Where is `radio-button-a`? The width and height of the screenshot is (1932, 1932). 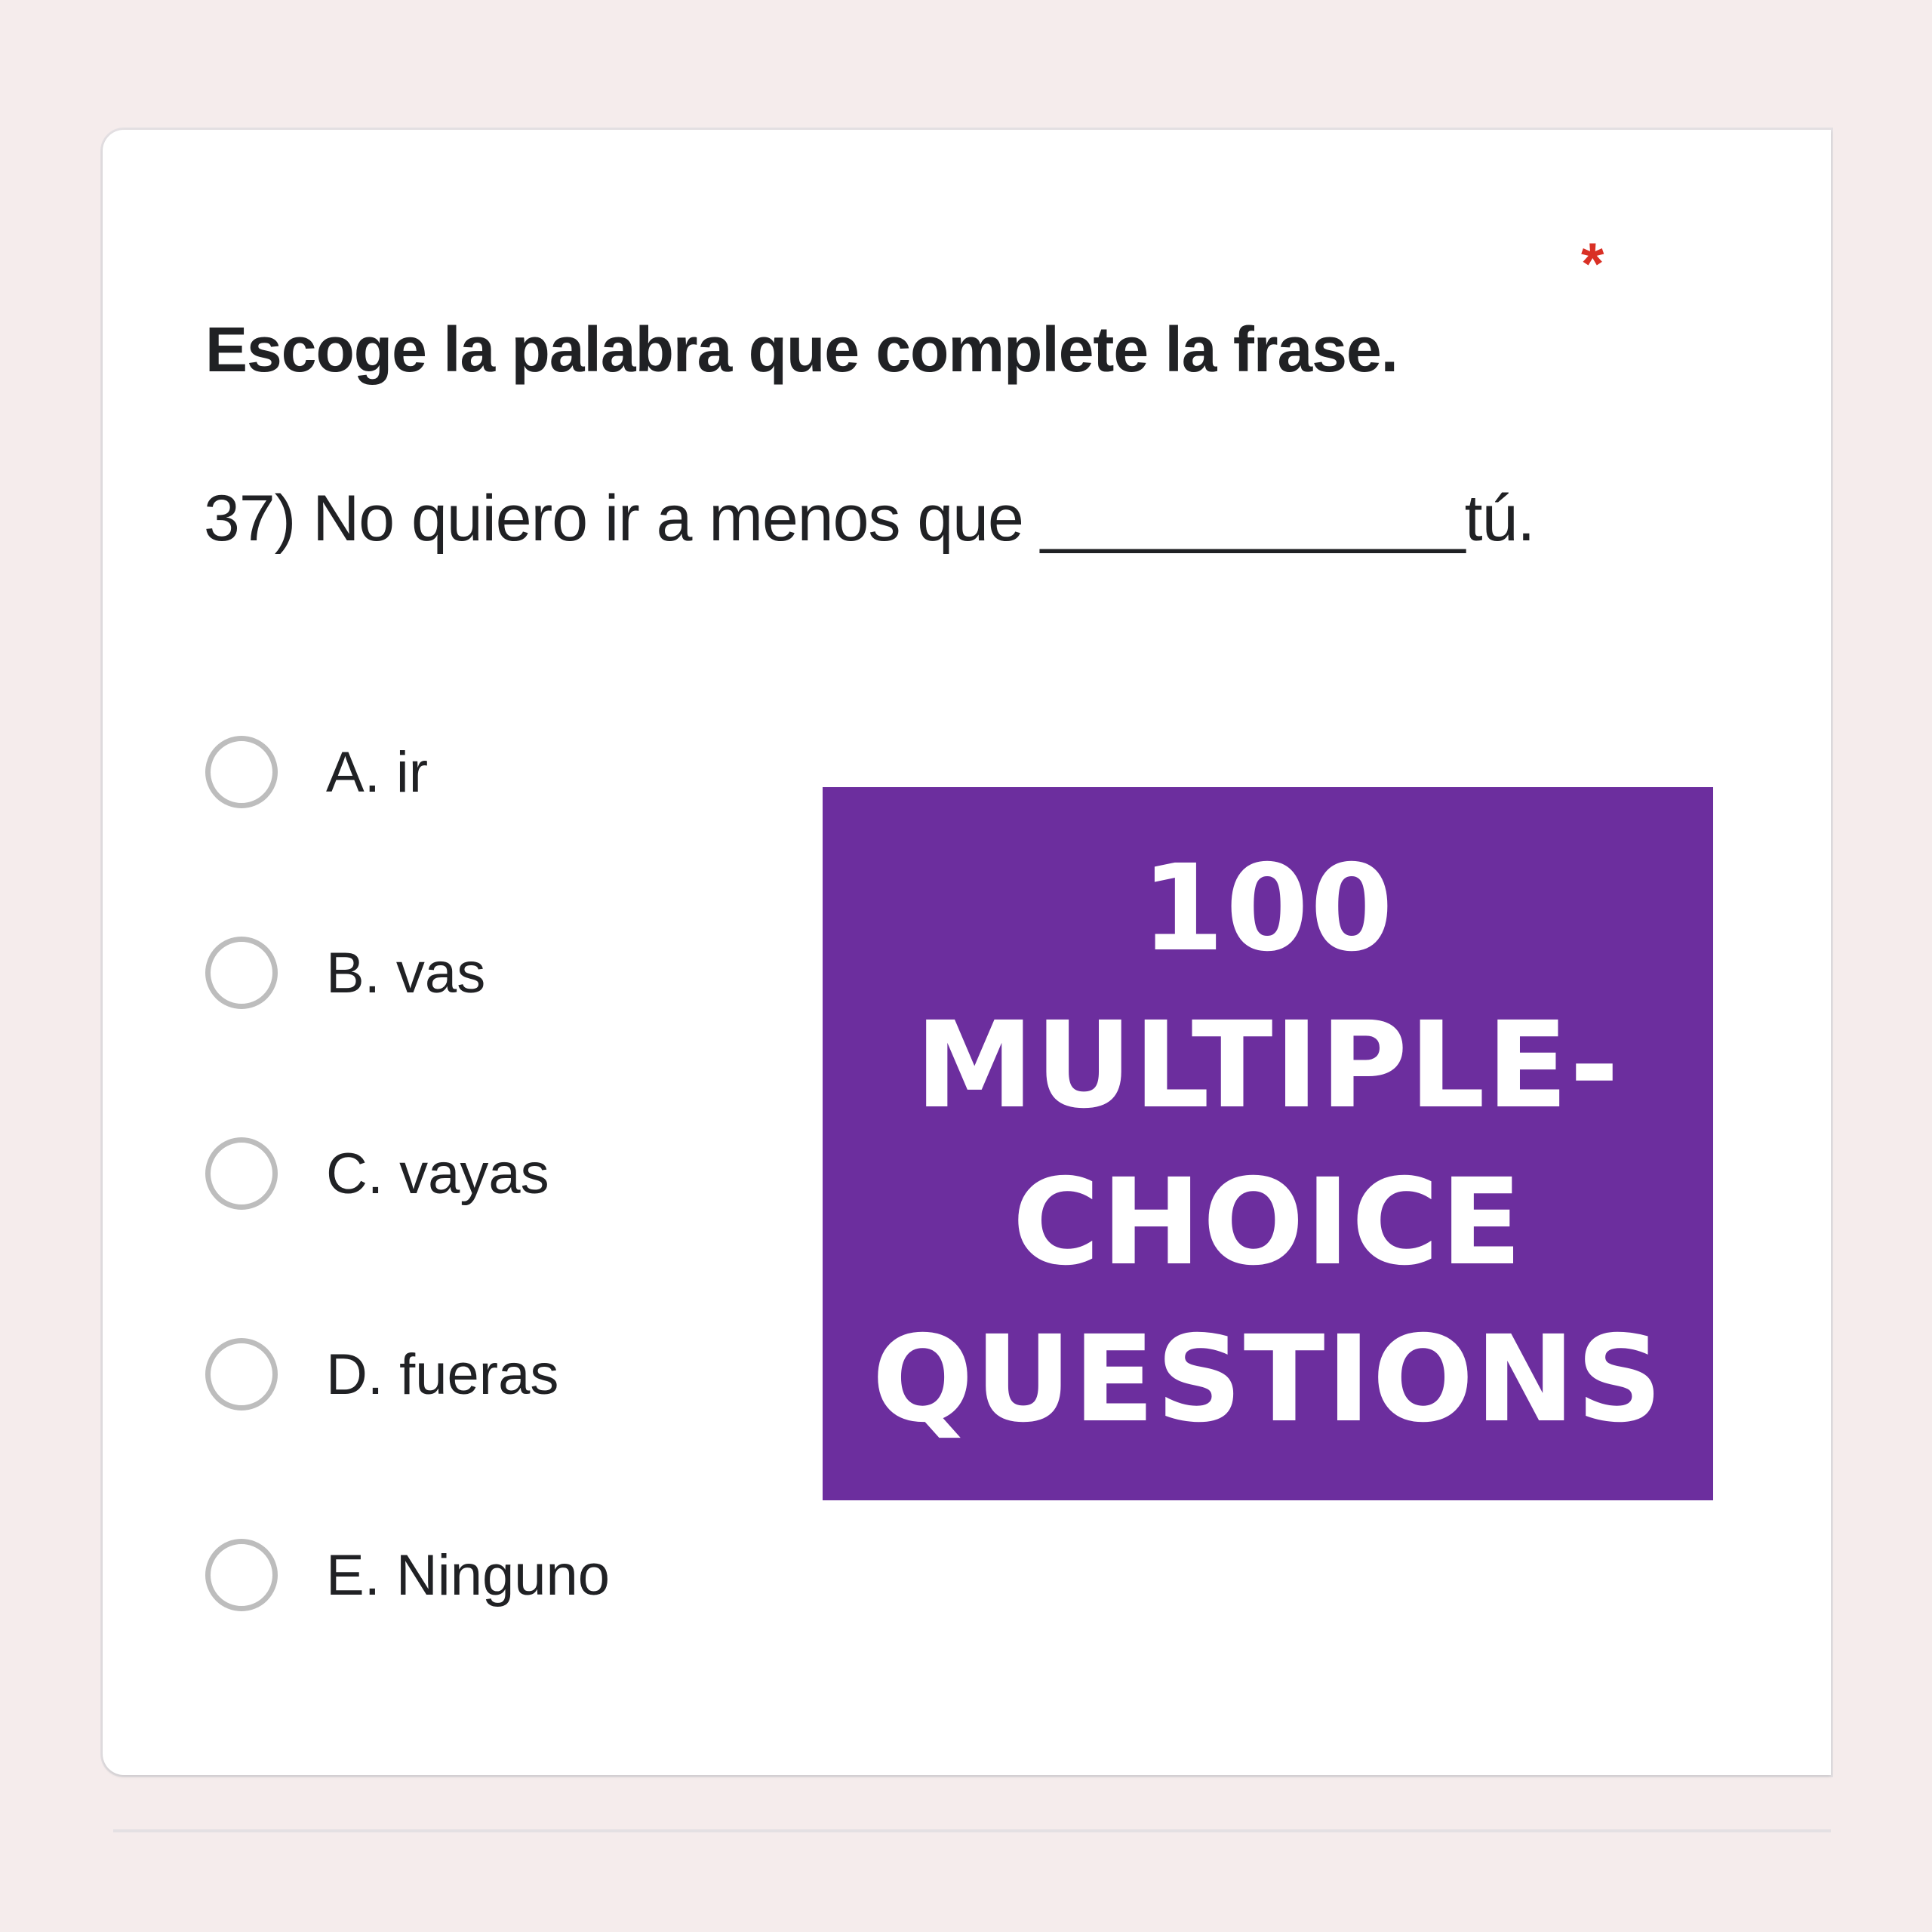 radio-button-a is located at coordinates (241, 772).